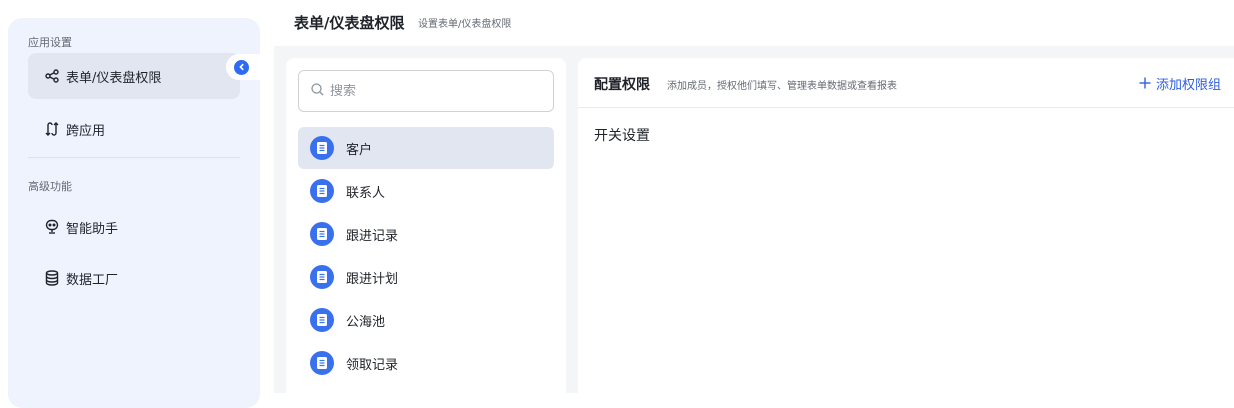 The width and height of the screenshot is (1234, 408). Describe the element at coordinates (430, 91) in the screenshot. I see `search-input` at that location.